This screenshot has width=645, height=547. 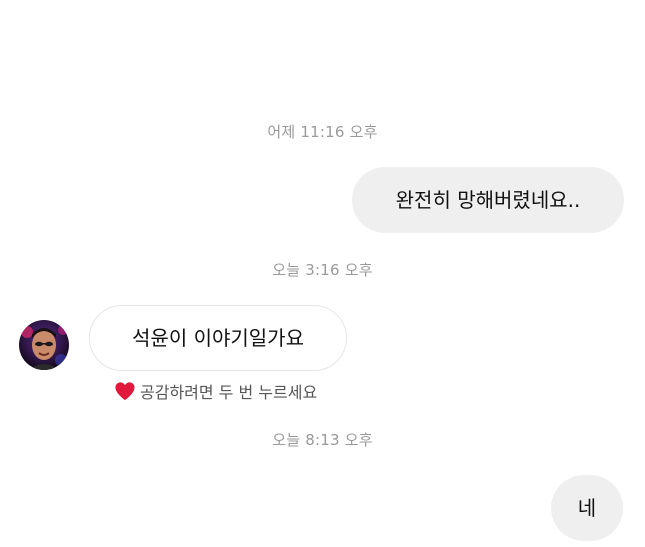 What do you see at coordinates (322, 440) in the screenshot?
I see `timestamp: 오늘 8:13 오후` at bounding box center [322, 440].